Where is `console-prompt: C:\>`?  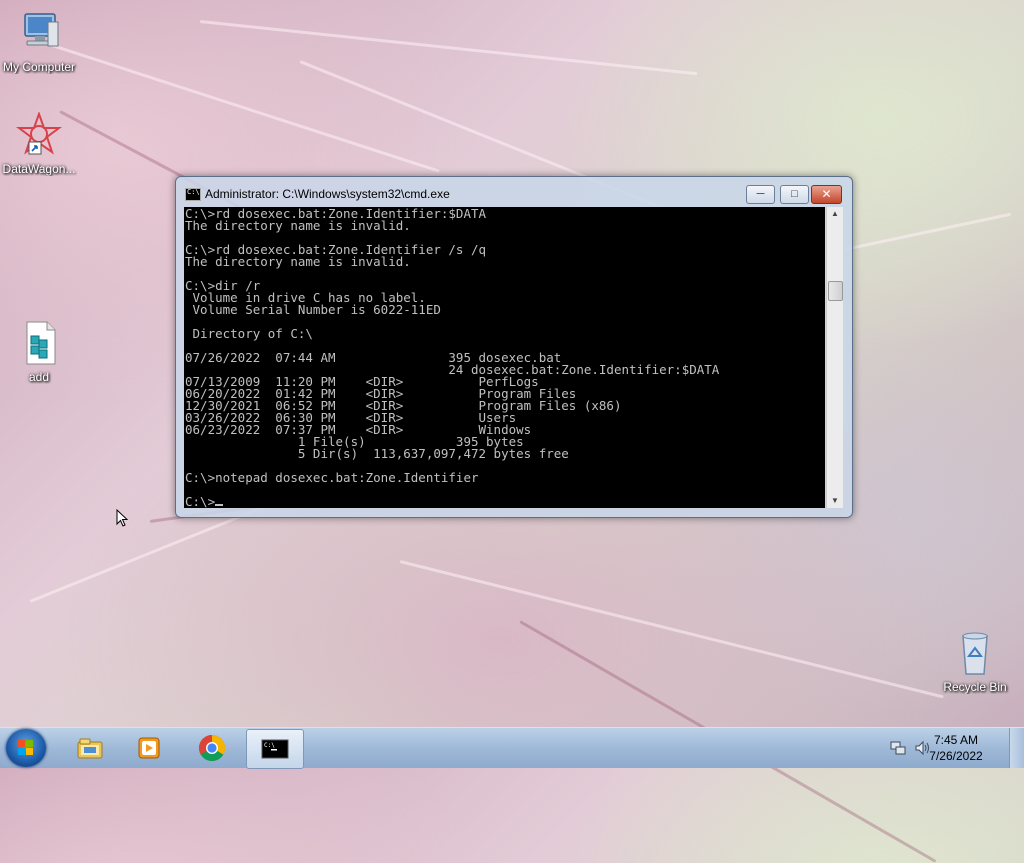 console-prompt: C:\> is located at coordinates (200, 501).